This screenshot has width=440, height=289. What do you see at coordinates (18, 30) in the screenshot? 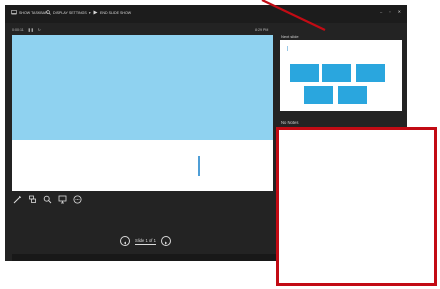
I see `timer-display: 0:00:11` at bounding box center [18, 30].